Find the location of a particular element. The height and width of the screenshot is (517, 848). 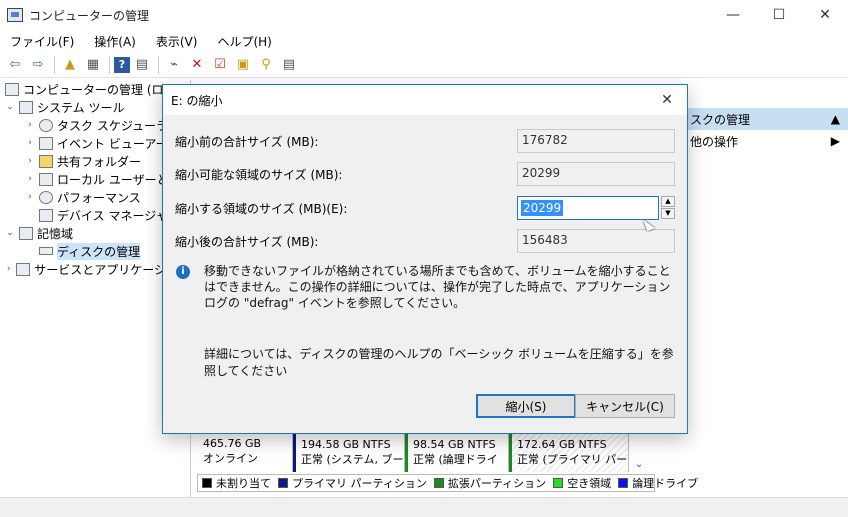

disk-info: 465.76 GB オンライン is located at coordinates (243, 452).